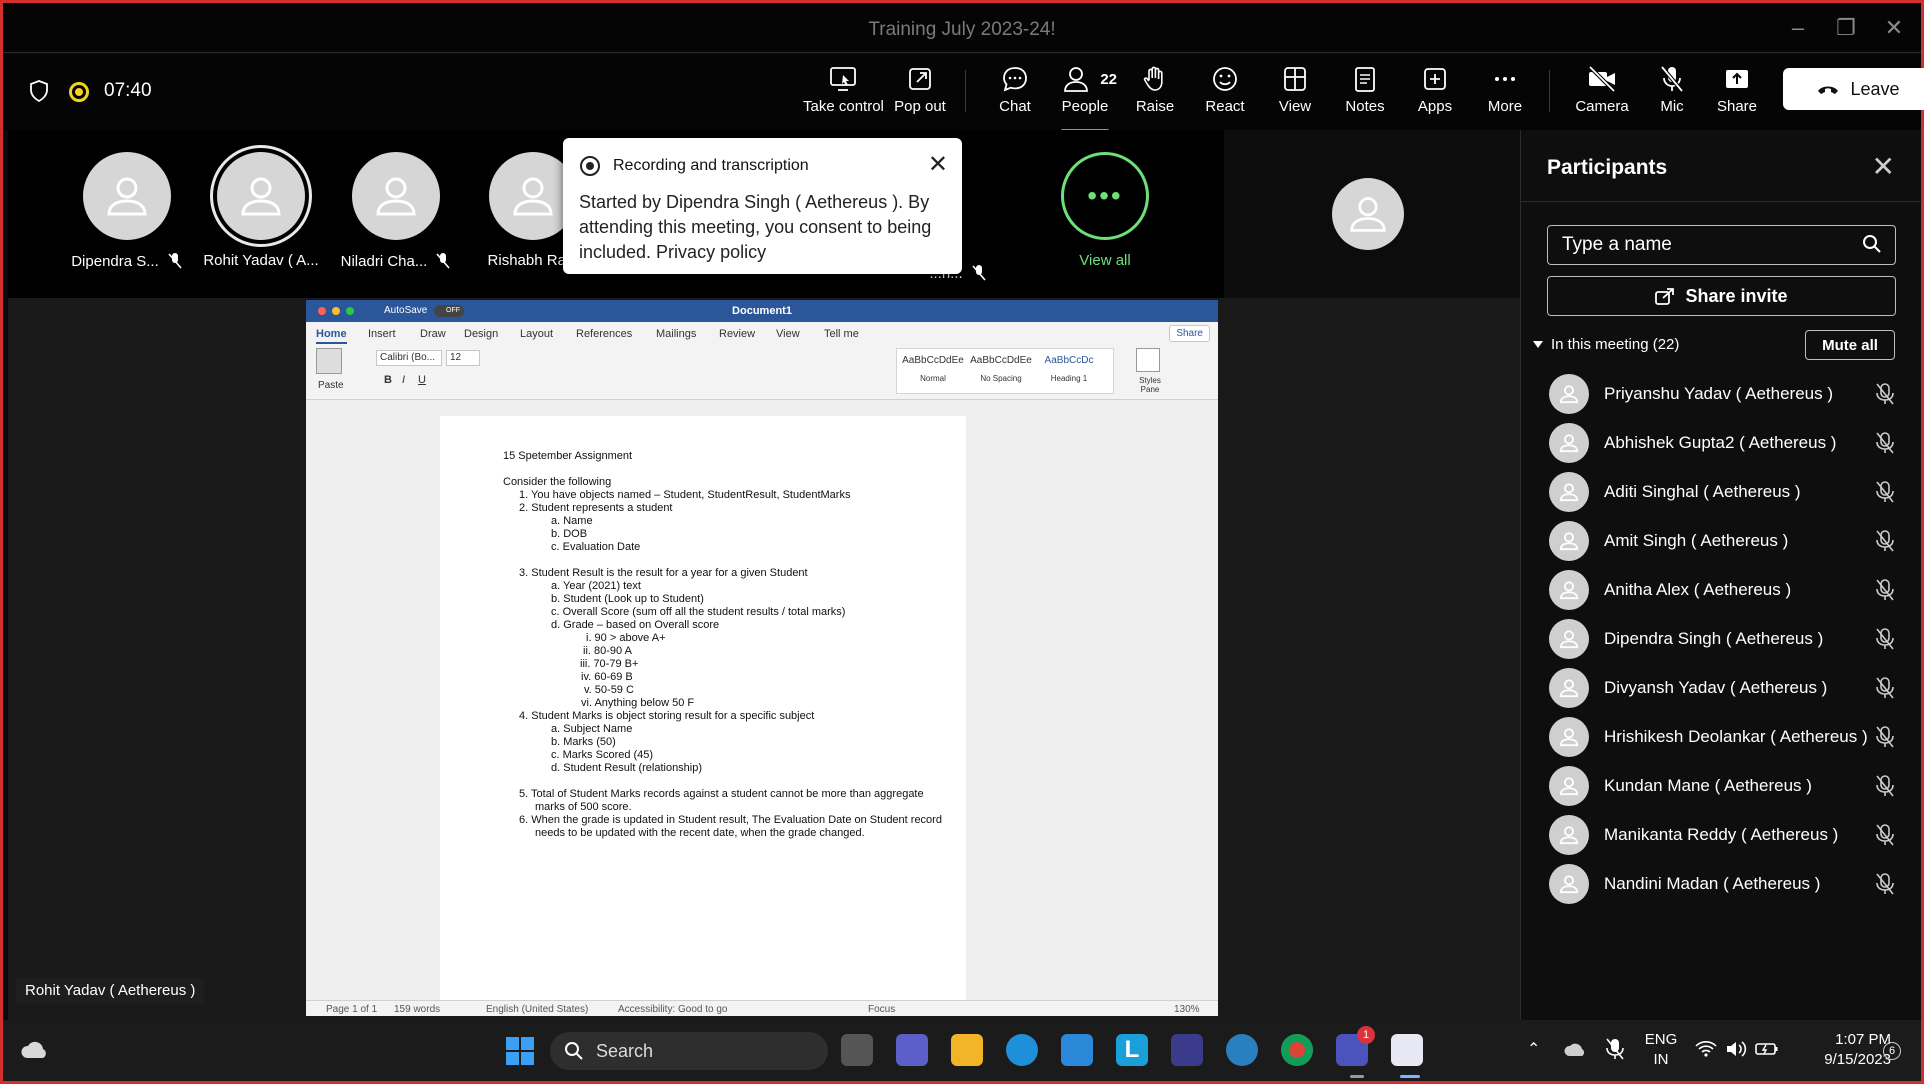 The image size is (1924, 1084). What do you see at coordinates (1297, 1050) in the screenshot?
I see `chrome-browser-icon` at bounding box center [1297, 1050].